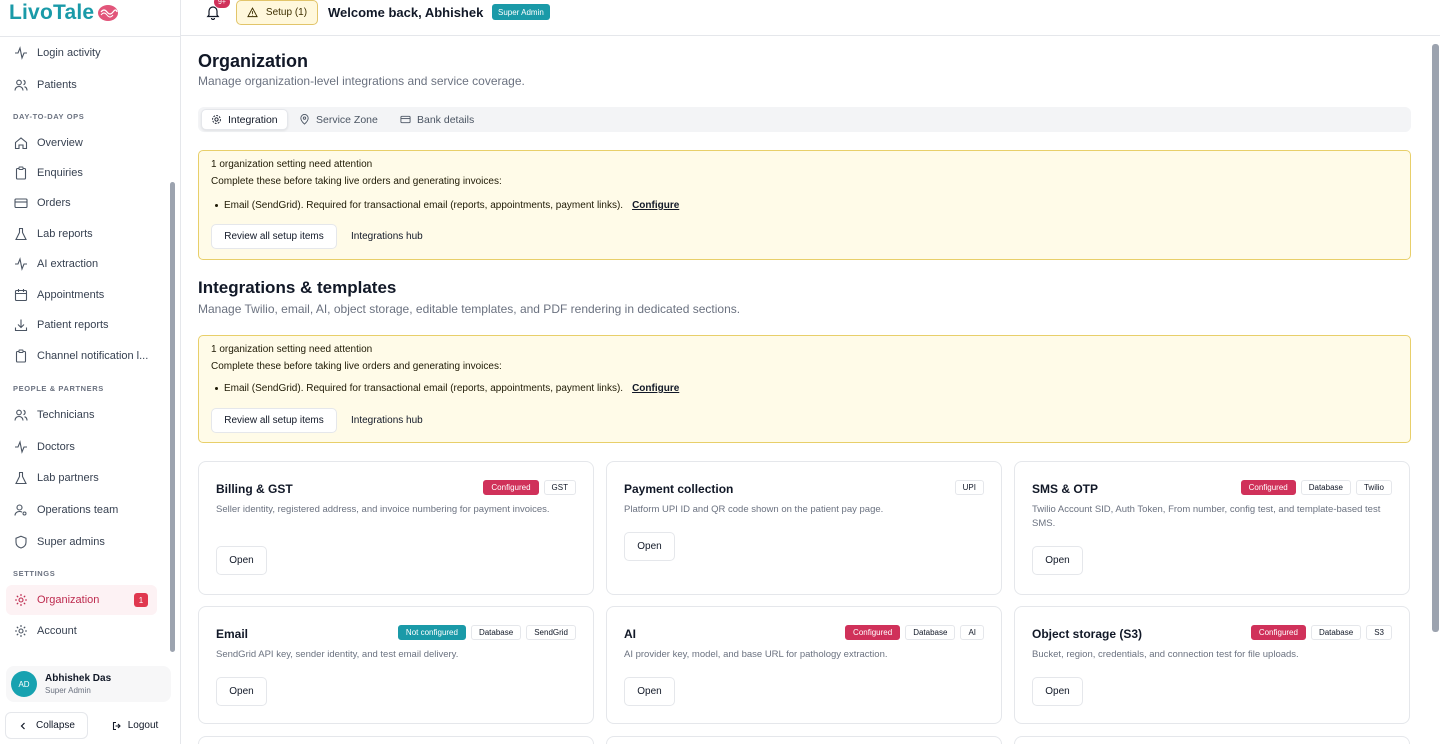 This screenshot has width=1440, height=744. I want to click on sidebar-item-label: Technicians, so click(66, 415).